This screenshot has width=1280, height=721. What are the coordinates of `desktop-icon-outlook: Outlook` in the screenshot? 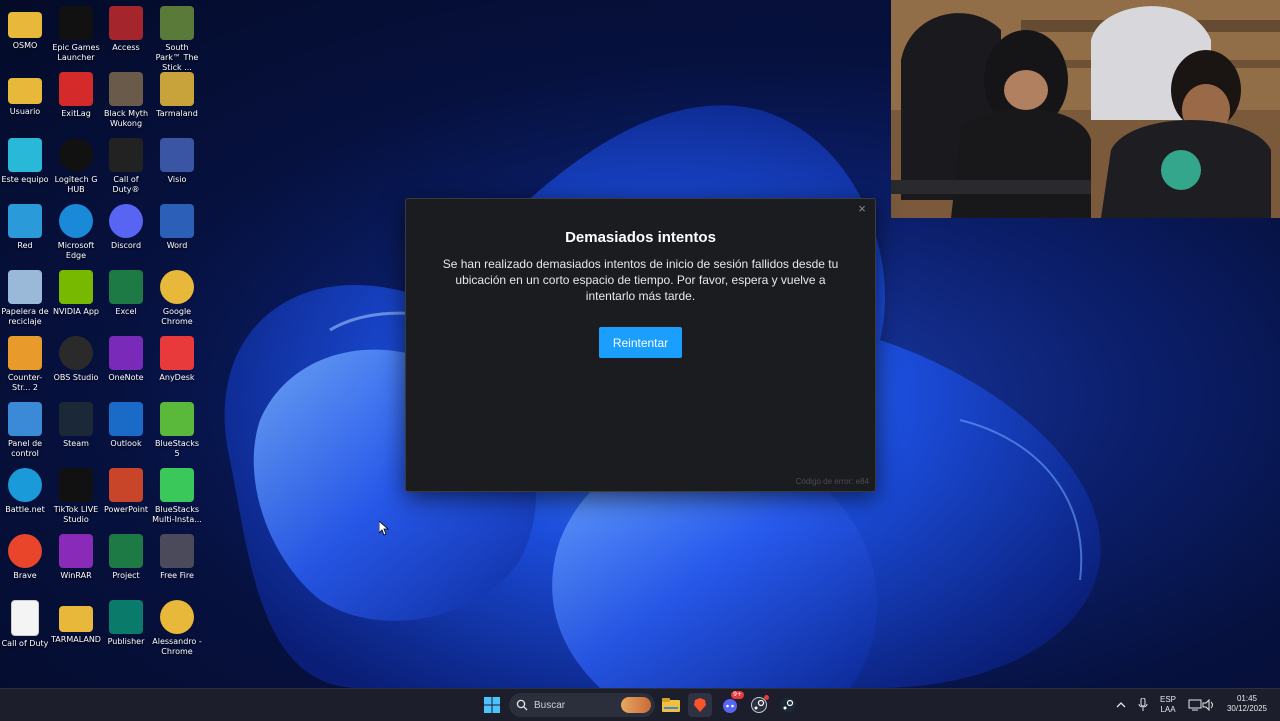 It's located at (126, 423).